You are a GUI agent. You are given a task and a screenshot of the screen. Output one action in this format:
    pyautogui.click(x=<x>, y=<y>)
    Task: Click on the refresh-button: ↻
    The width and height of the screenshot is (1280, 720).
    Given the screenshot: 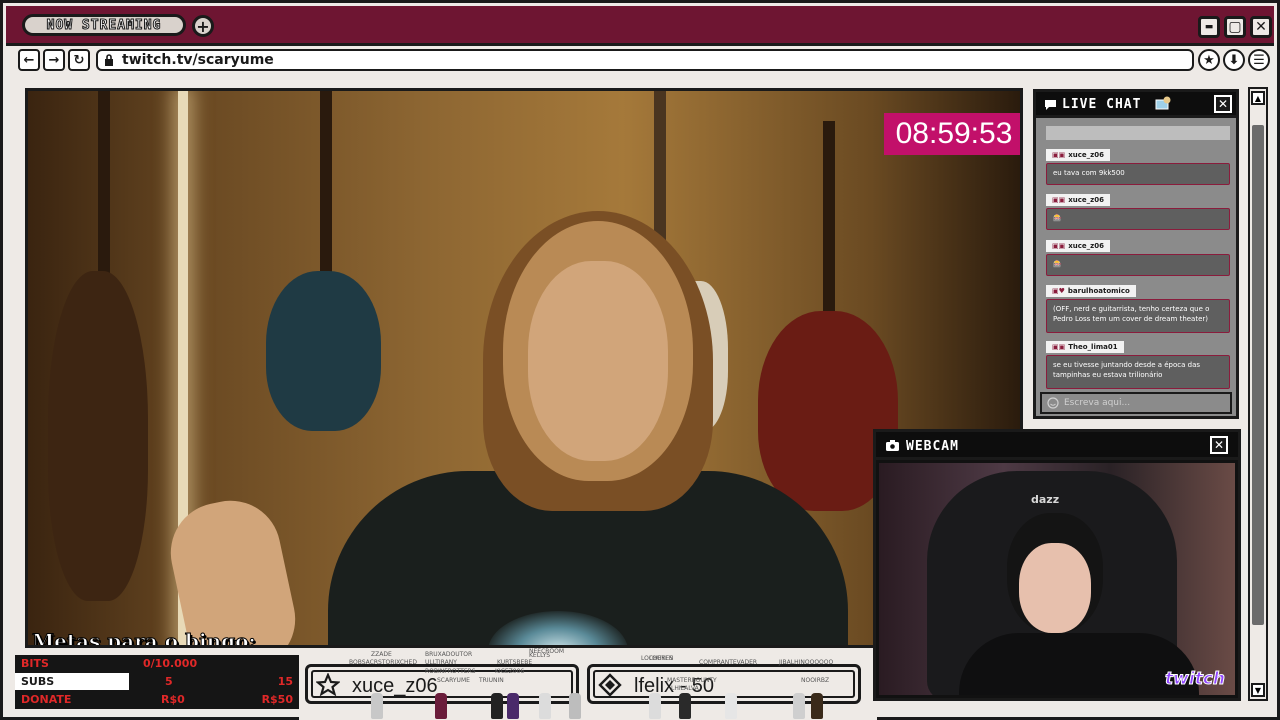 What is the action you would take?
    pyautogui.click(x=79, y=60)
    